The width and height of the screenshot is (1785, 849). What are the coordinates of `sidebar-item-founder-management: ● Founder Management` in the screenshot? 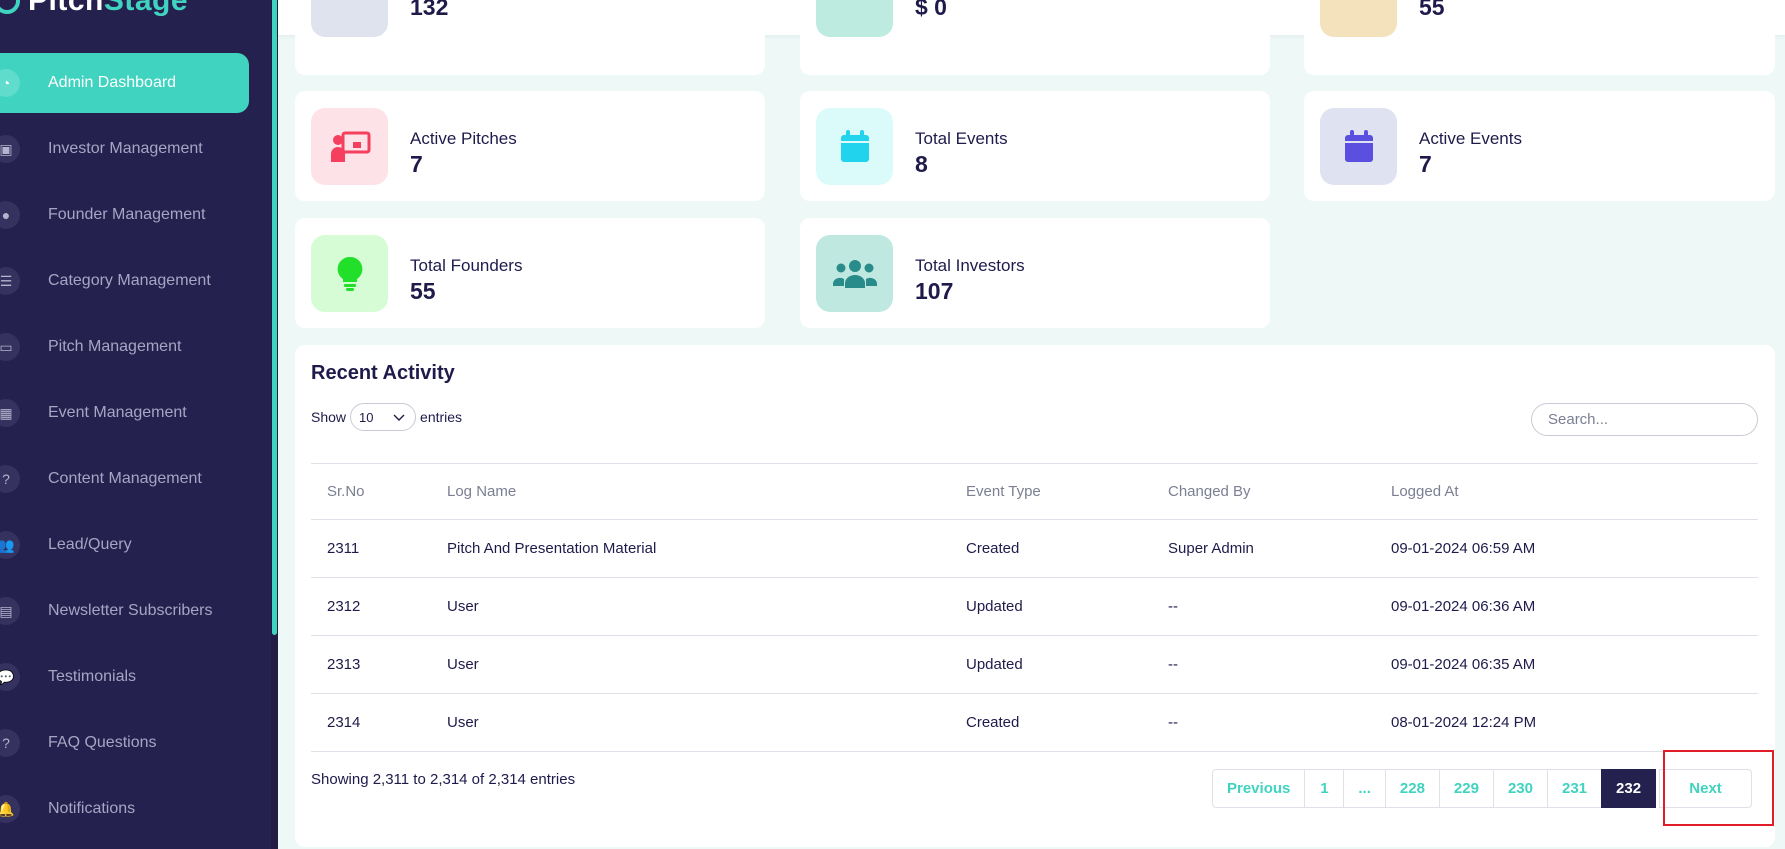 It's located at (124, 215).